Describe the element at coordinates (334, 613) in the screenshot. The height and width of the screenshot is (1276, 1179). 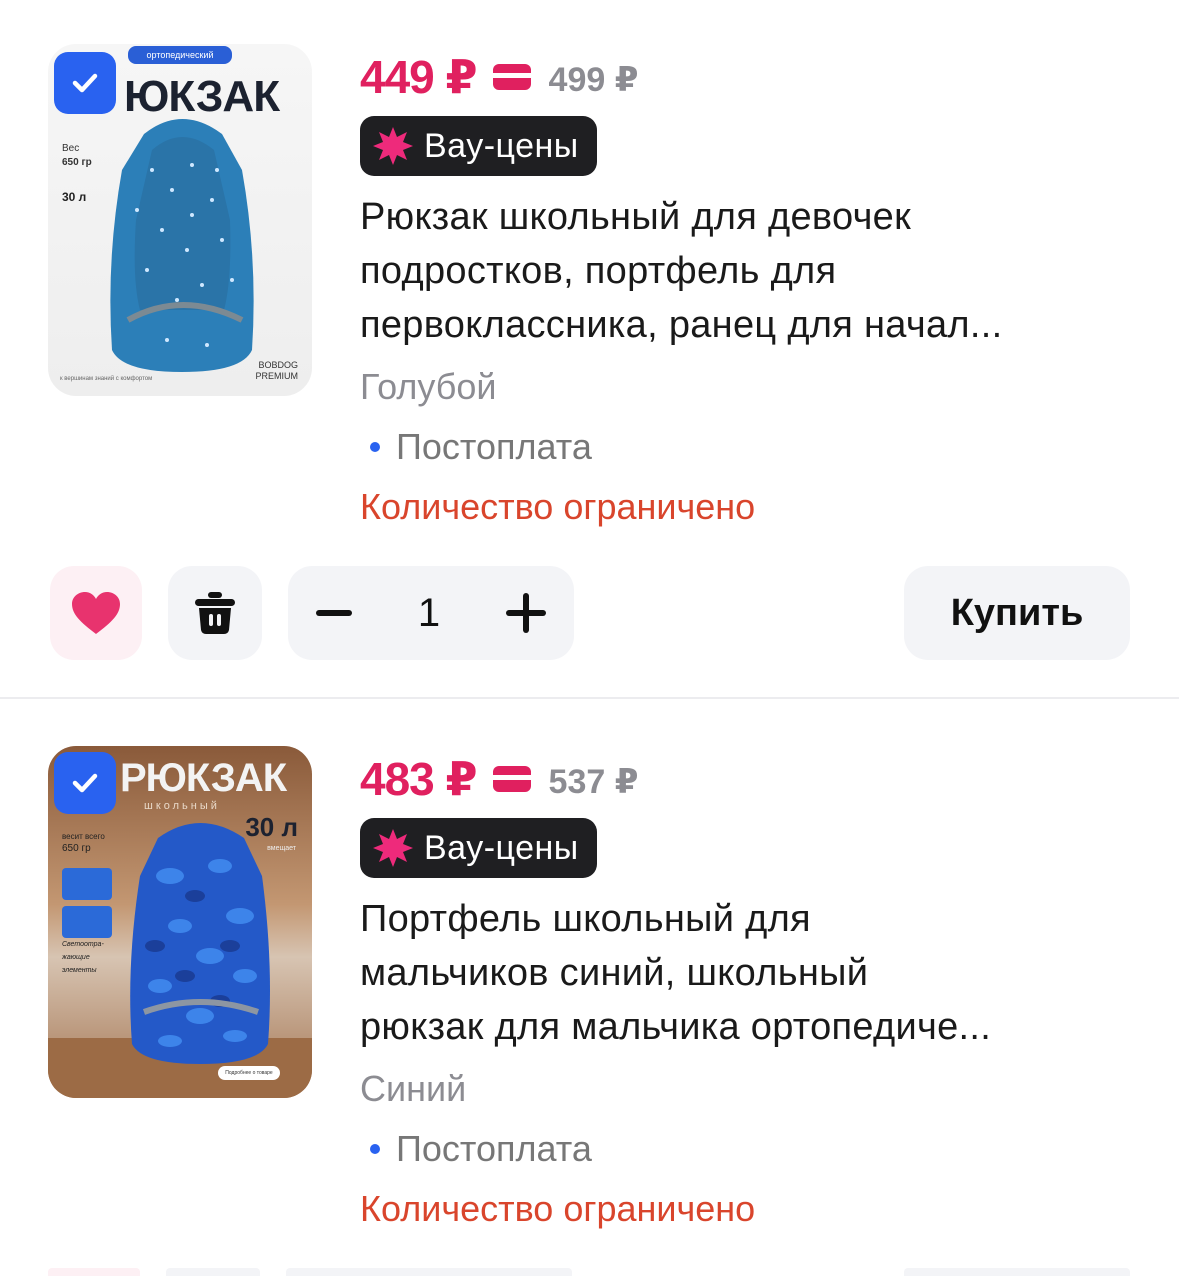
I see `minus-icon` at that location.